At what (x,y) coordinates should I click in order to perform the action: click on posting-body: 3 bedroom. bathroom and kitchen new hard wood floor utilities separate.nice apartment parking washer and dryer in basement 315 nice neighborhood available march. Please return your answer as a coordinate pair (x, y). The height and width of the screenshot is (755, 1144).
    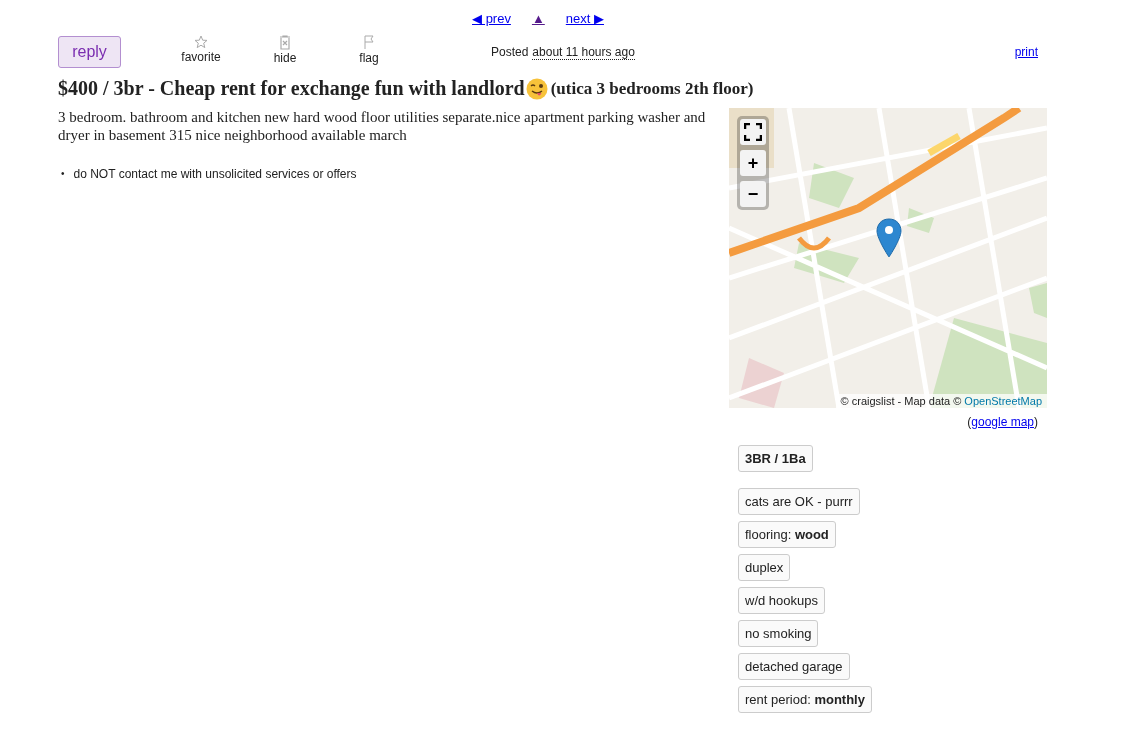
    Looking at the image, I should click on (382, 126).